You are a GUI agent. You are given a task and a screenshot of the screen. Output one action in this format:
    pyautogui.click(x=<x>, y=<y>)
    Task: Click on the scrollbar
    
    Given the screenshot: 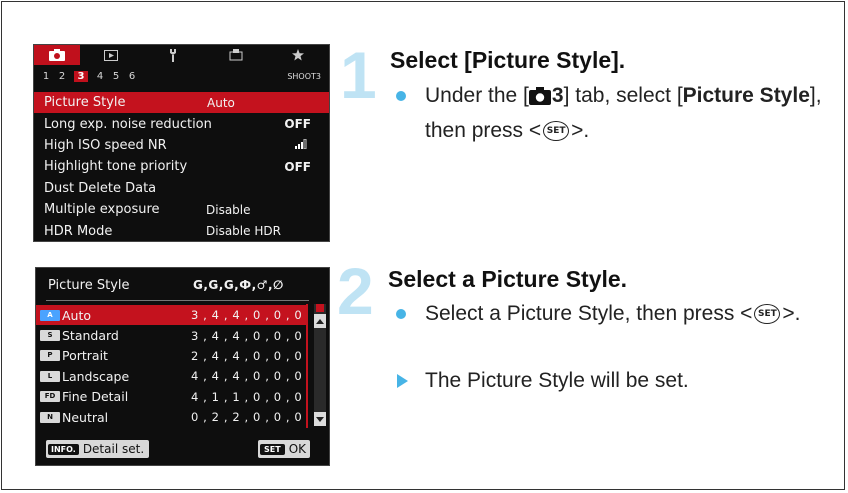 What is the action you would take?
    pyautogui.click(x=320, y=365)
    